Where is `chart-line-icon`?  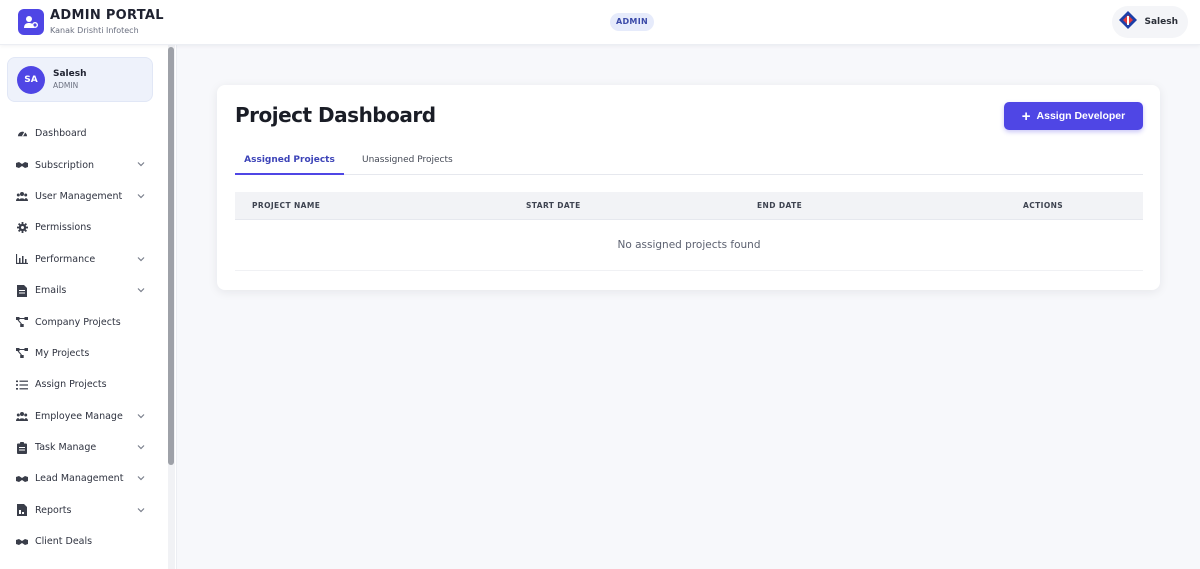 chart-line-icon is located at coordinates (22, 259).